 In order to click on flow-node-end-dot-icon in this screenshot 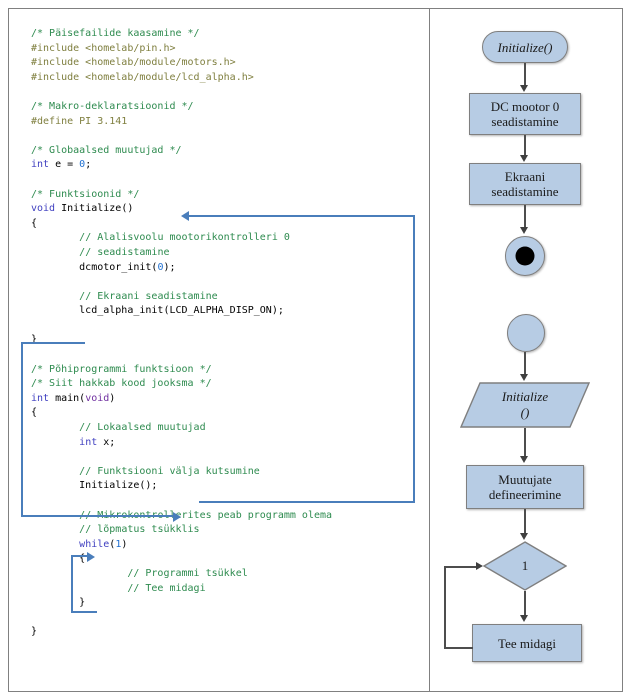, I will do `click(525, 256)`.